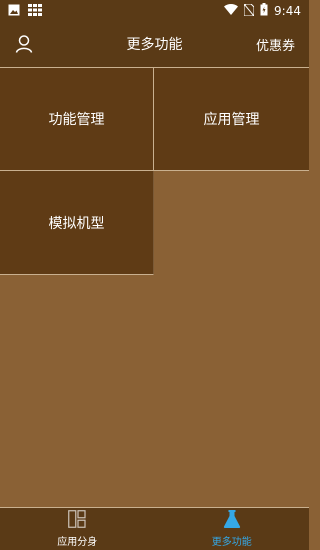 Image resolution: width=320 pixels, height=550 pixels. I want to click on tab-more-features: 更多功能, so click(232, 529).